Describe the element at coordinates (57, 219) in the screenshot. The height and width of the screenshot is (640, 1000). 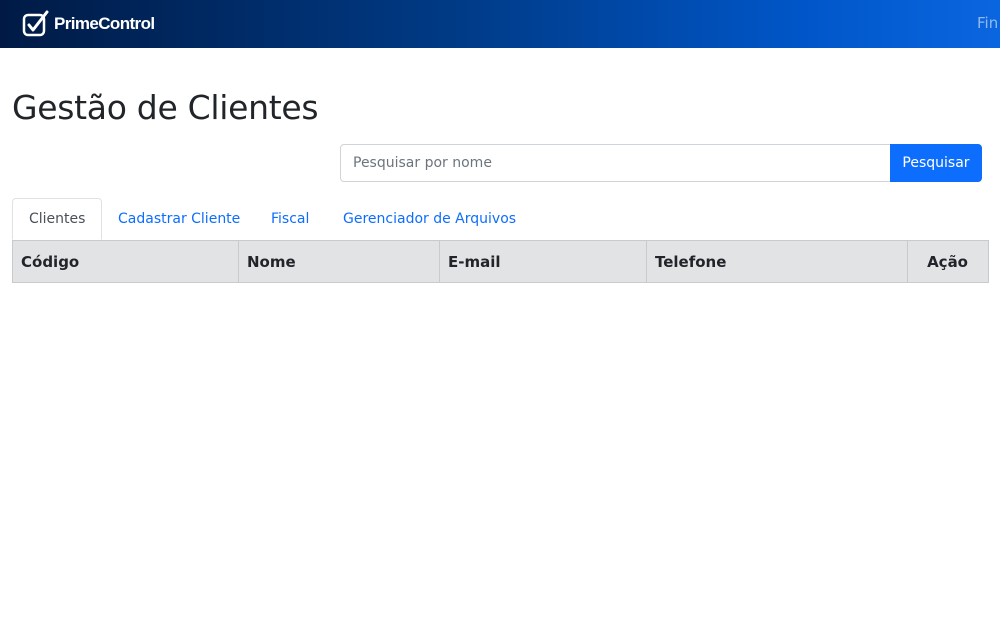
I see `tab-clientes: Clientes` at that location.